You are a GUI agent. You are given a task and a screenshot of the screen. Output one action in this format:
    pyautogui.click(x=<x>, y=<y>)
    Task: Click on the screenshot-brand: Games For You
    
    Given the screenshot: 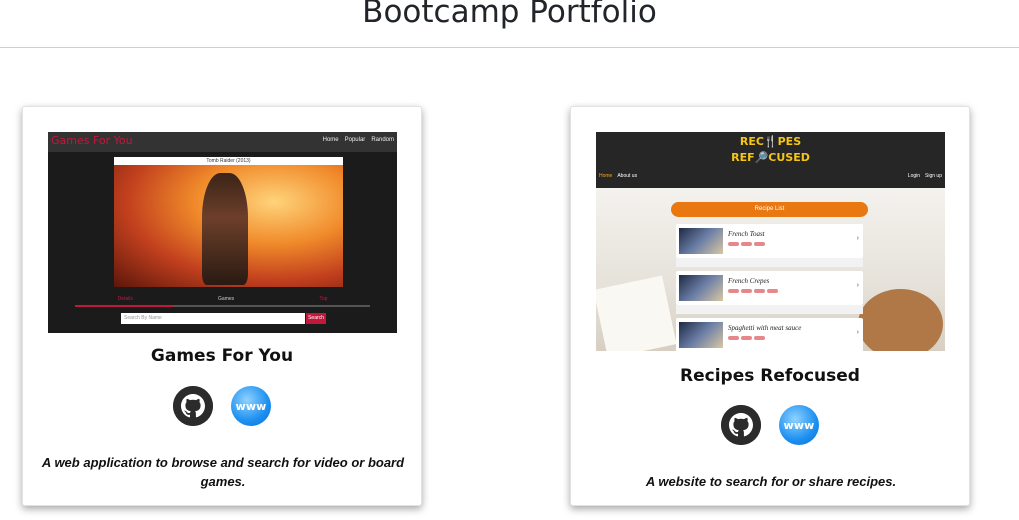 What is the action you would take?
    pyautogui.click(x=92, y=140)
    